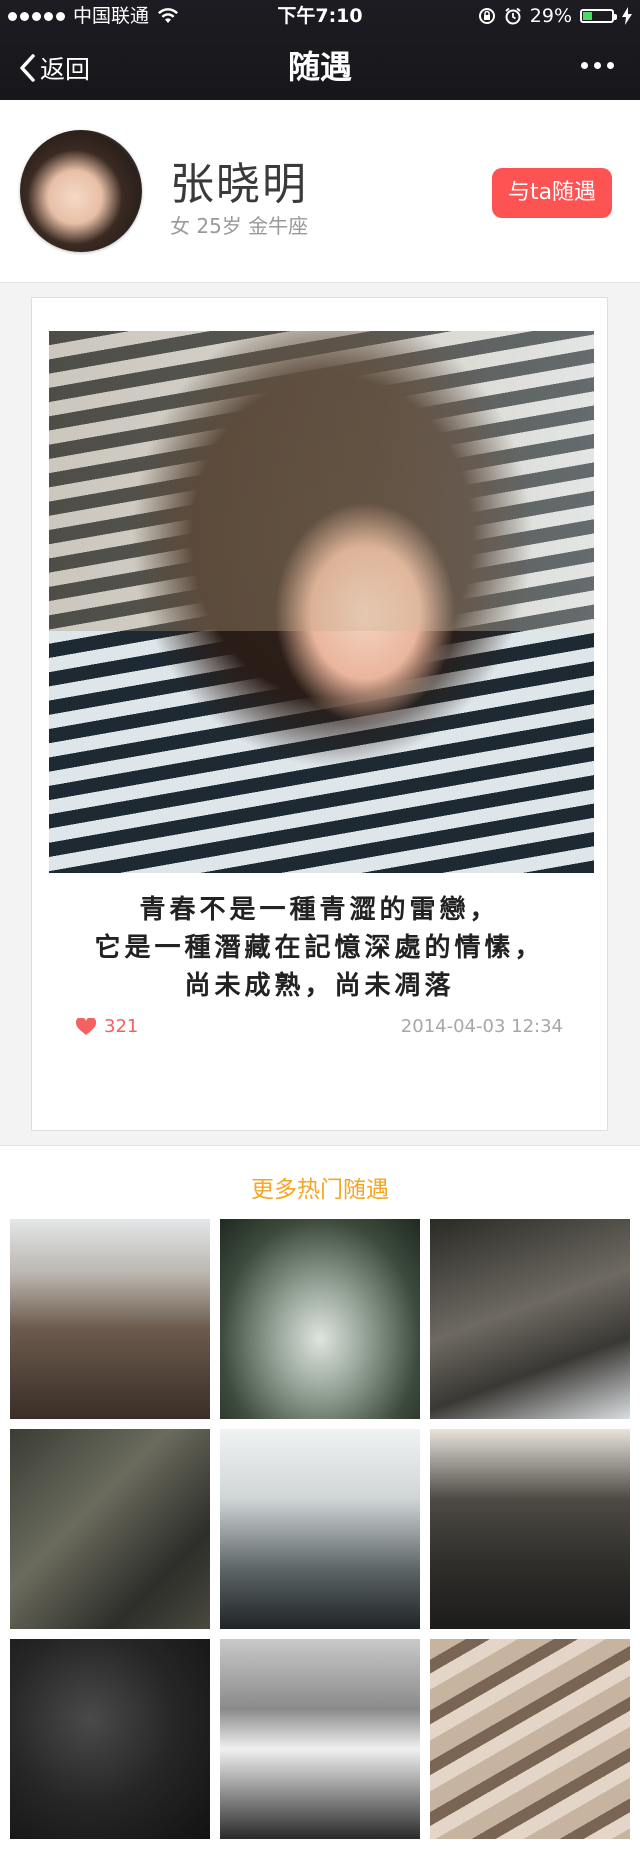 The width and height of the screenshot is (640, 1849). I want to click on status-right: 29%, so click(555, 16).